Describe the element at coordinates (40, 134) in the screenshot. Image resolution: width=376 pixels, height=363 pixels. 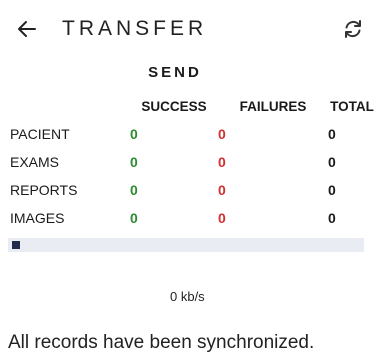
I see `row-label: PACIENT` at that location.